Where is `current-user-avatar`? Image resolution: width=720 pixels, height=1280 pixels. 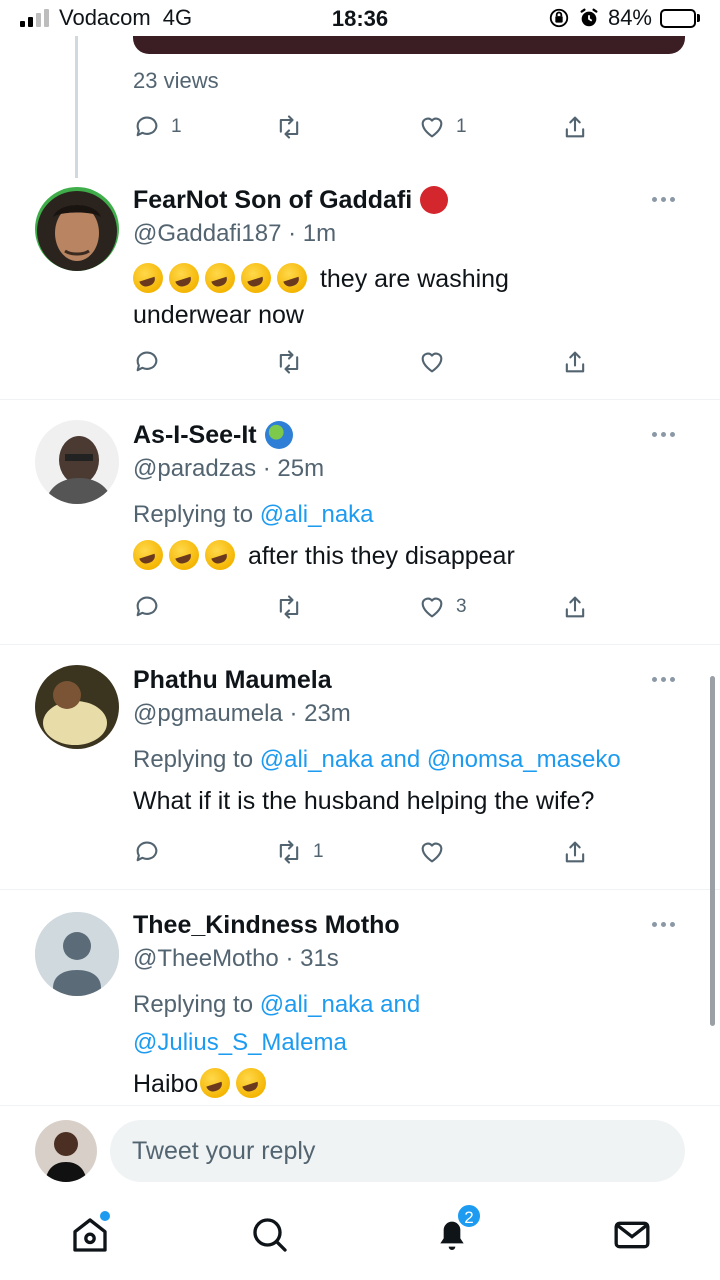
current-user-avatar is located at coordinates (66, 1151).